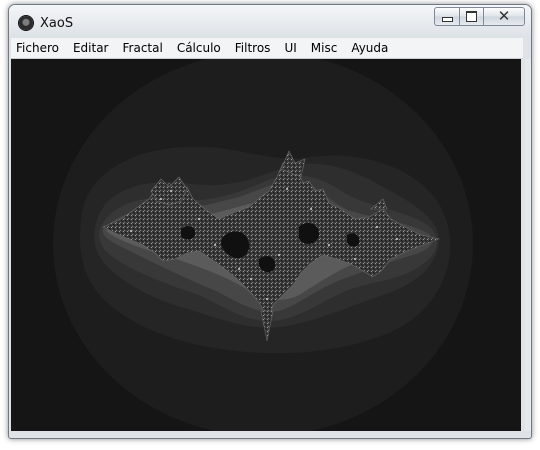 The image size is (540, 450). What do you see at coordinates (447, 16) in the screenshot?
I see `minimize-button` at bounding box center [447, 16].